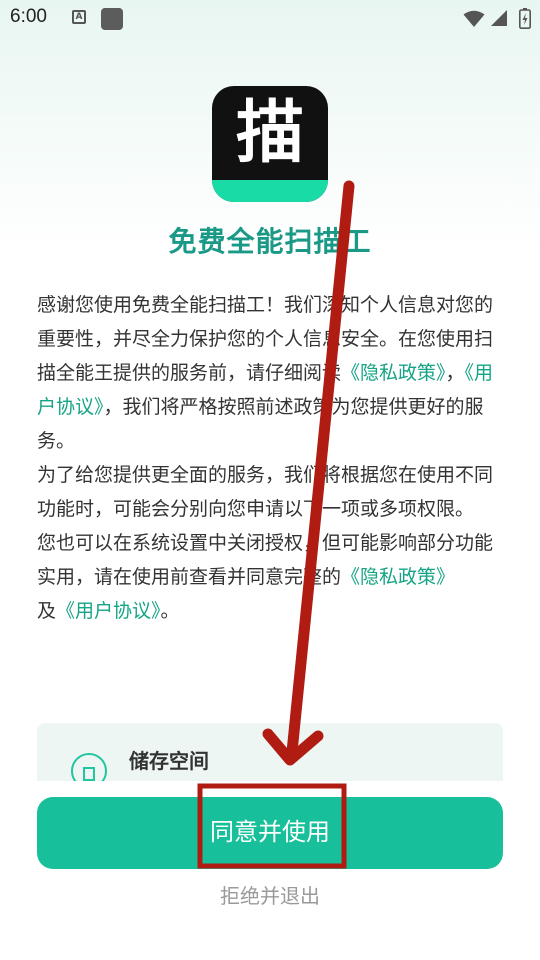 Image resolution: width=540 pixels, height=960 pixels. Describe the element at coordinates (170, 611) in the screenshot. I see `intro-text: 。` at that location.